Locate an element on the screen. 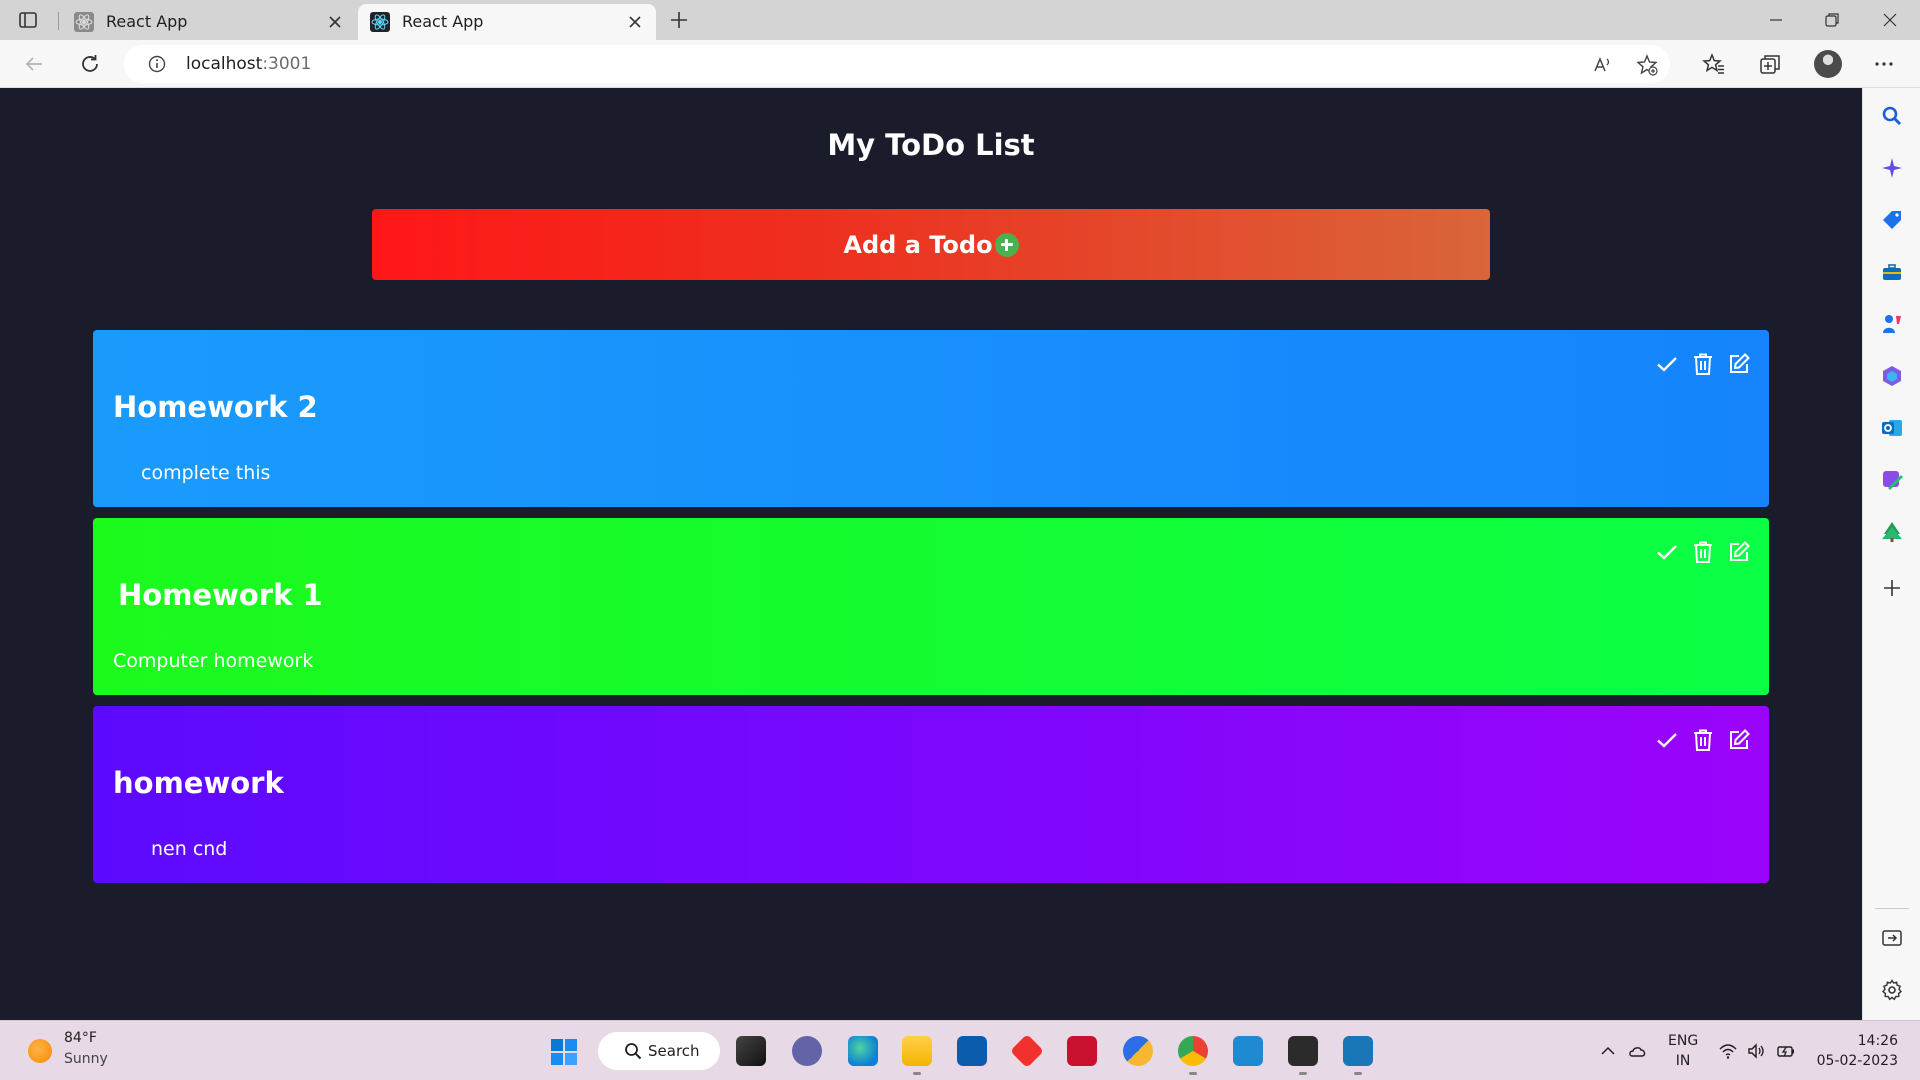  games-icon is located at coordinates (1892, 324).